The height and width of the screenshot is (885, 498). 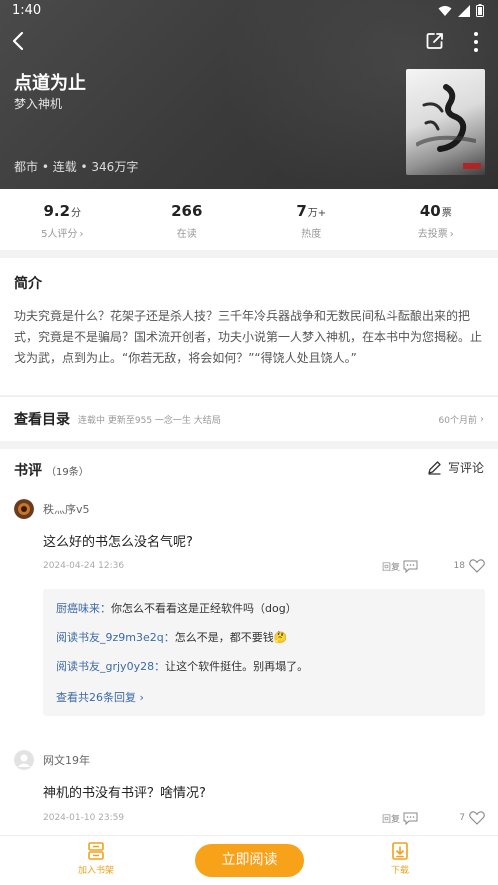 I want to click on review-user-name: 网文19年, so click(x=66, y=760).